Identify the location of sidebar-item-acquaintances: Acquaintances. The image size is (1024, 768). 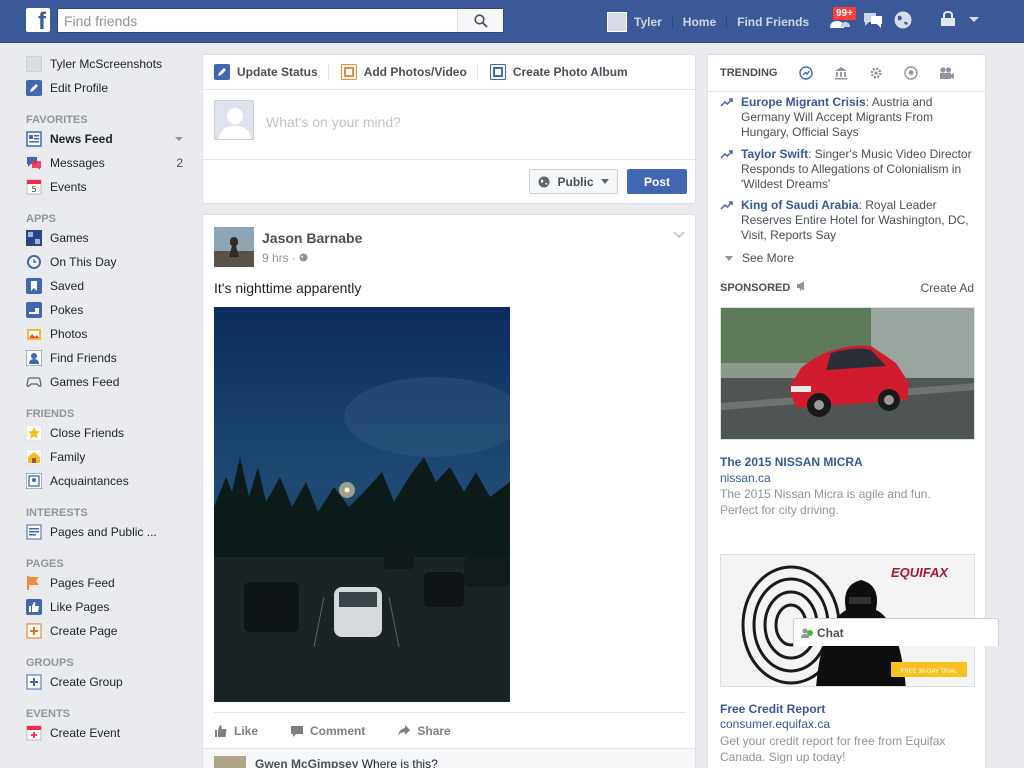
(108, 481).